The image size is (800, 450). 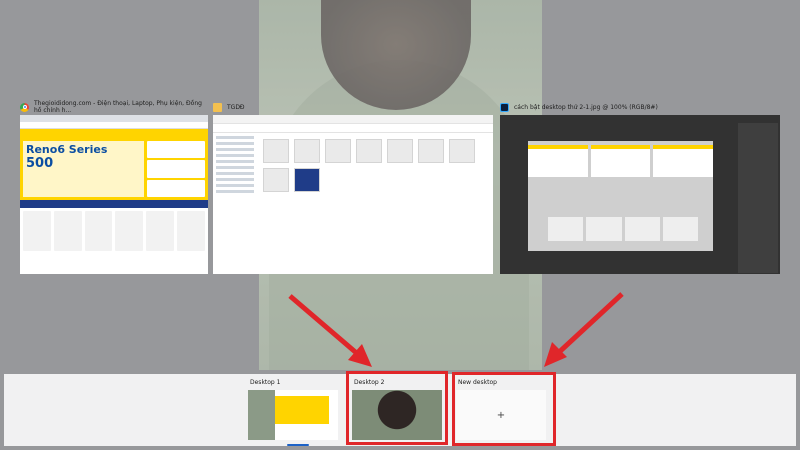 I want to click on promo-price: 500, so click(x=40, y=163).